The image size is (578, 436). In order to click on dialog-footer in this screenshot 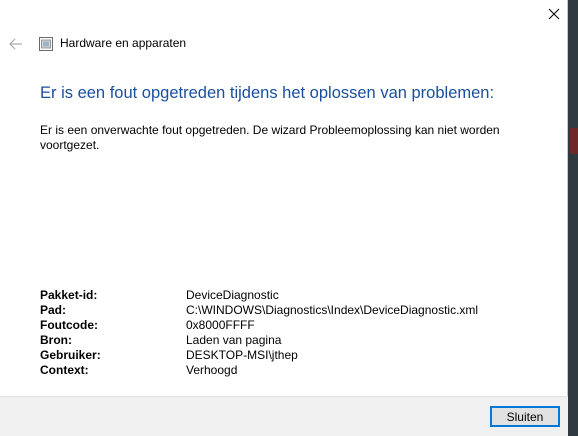, I will do `click(284, 416)`.